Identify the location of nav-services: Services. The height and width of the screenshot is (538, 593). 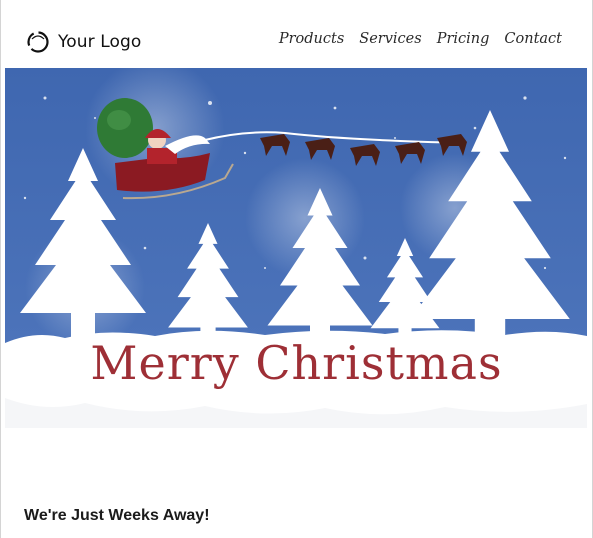
(390, 39).